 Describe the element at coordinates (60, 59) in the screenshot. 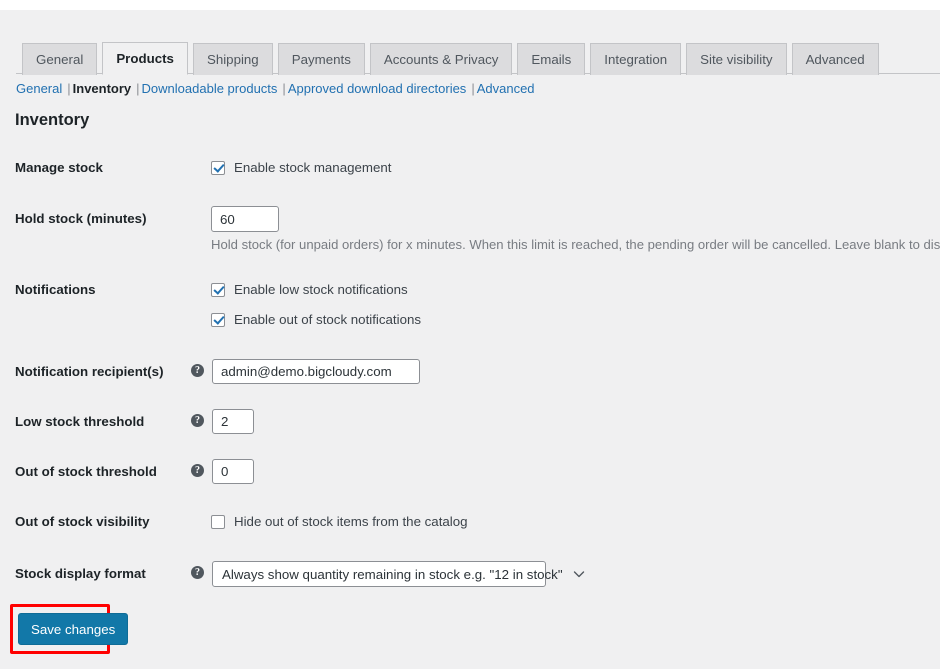

I see `tab-general: General` at that location.